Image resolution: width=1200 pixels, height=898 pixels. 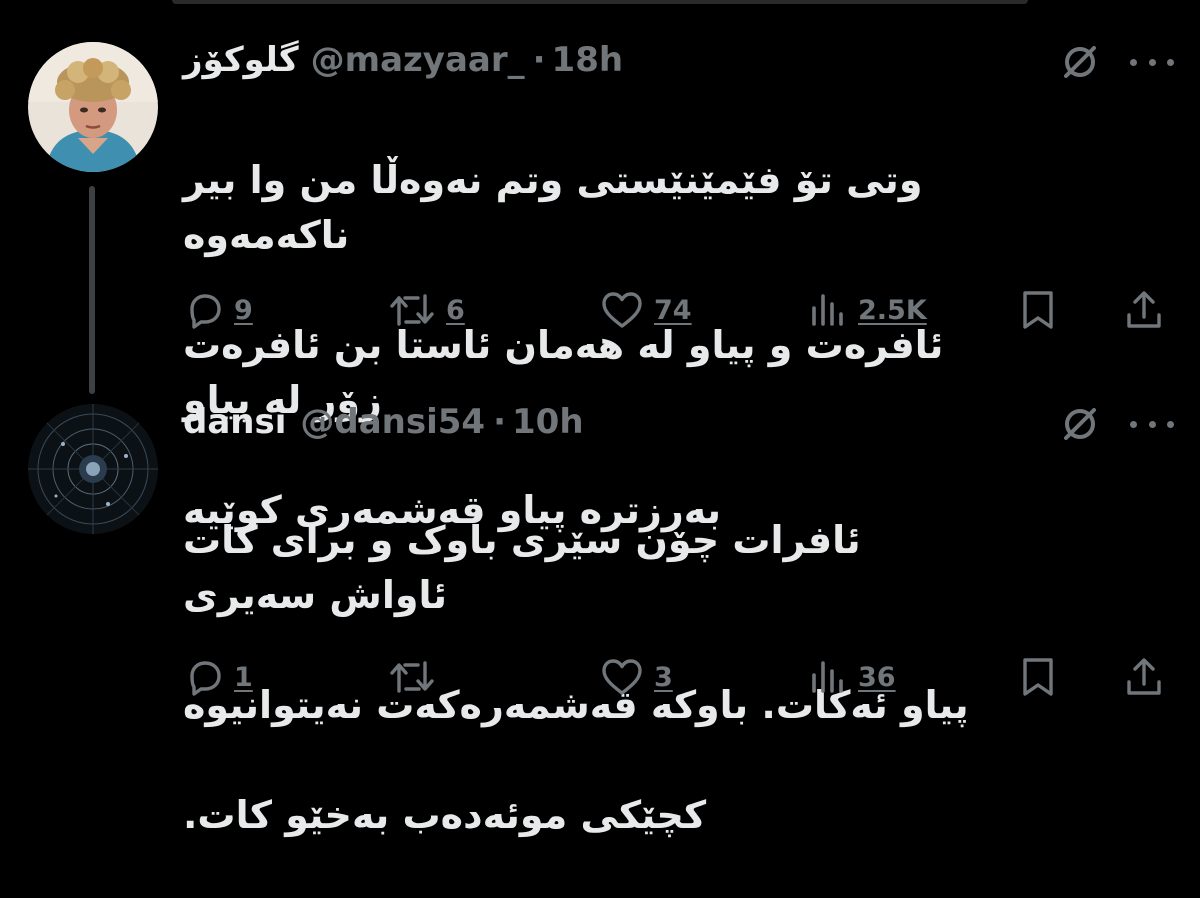 What do you see at coordinates (241, 60) in the screenshot?
I see `display-name: گلوکۆز` at bounding box center [241, 60].